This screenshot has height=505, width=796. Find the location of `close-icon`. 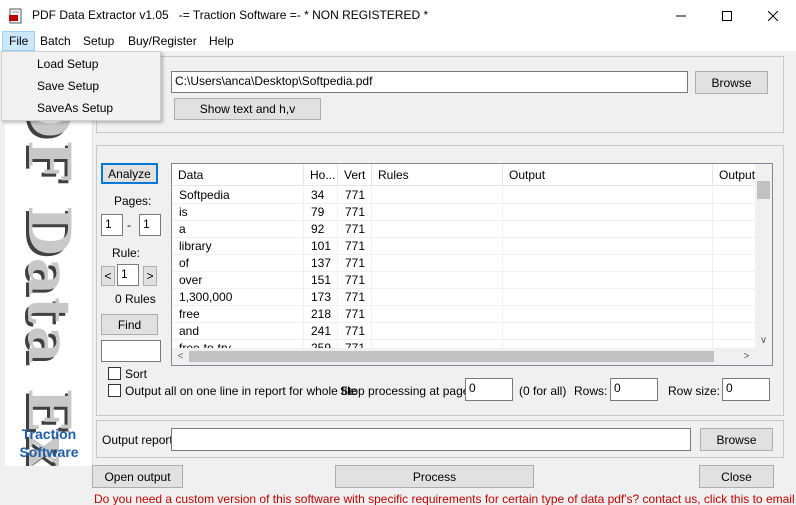

close-icon is located at coordinates (773, 15).